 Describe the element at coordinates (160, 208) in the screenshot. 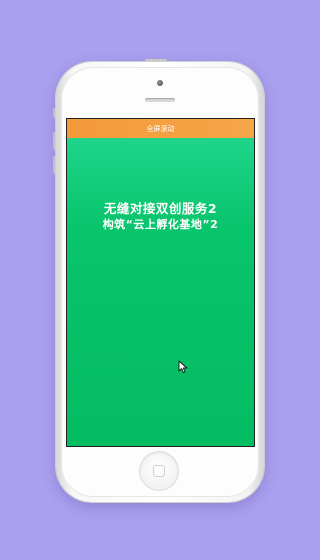

I see `slide-headline: 无缝对接双创服务2` at that location.